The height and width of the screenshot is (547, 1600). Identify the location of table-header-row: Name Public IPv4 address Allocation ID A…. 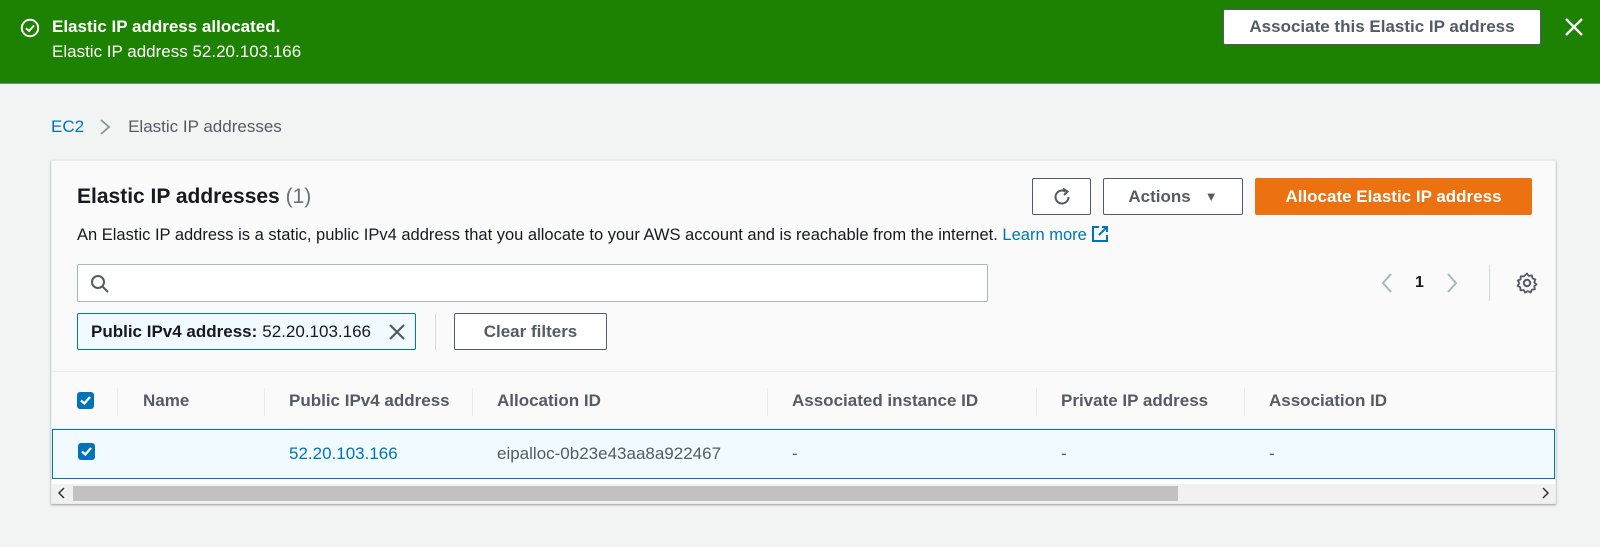
(803, 400).